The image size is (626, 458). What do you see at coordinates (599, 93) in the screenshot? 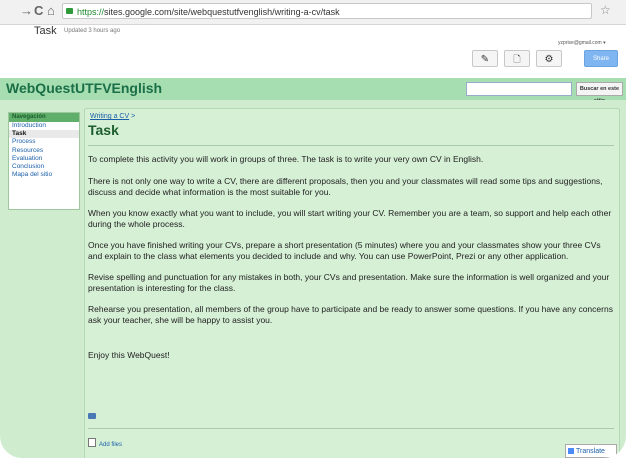
I see `site-search-button: Buscar en este sitio` at bounding box center [599, 93].